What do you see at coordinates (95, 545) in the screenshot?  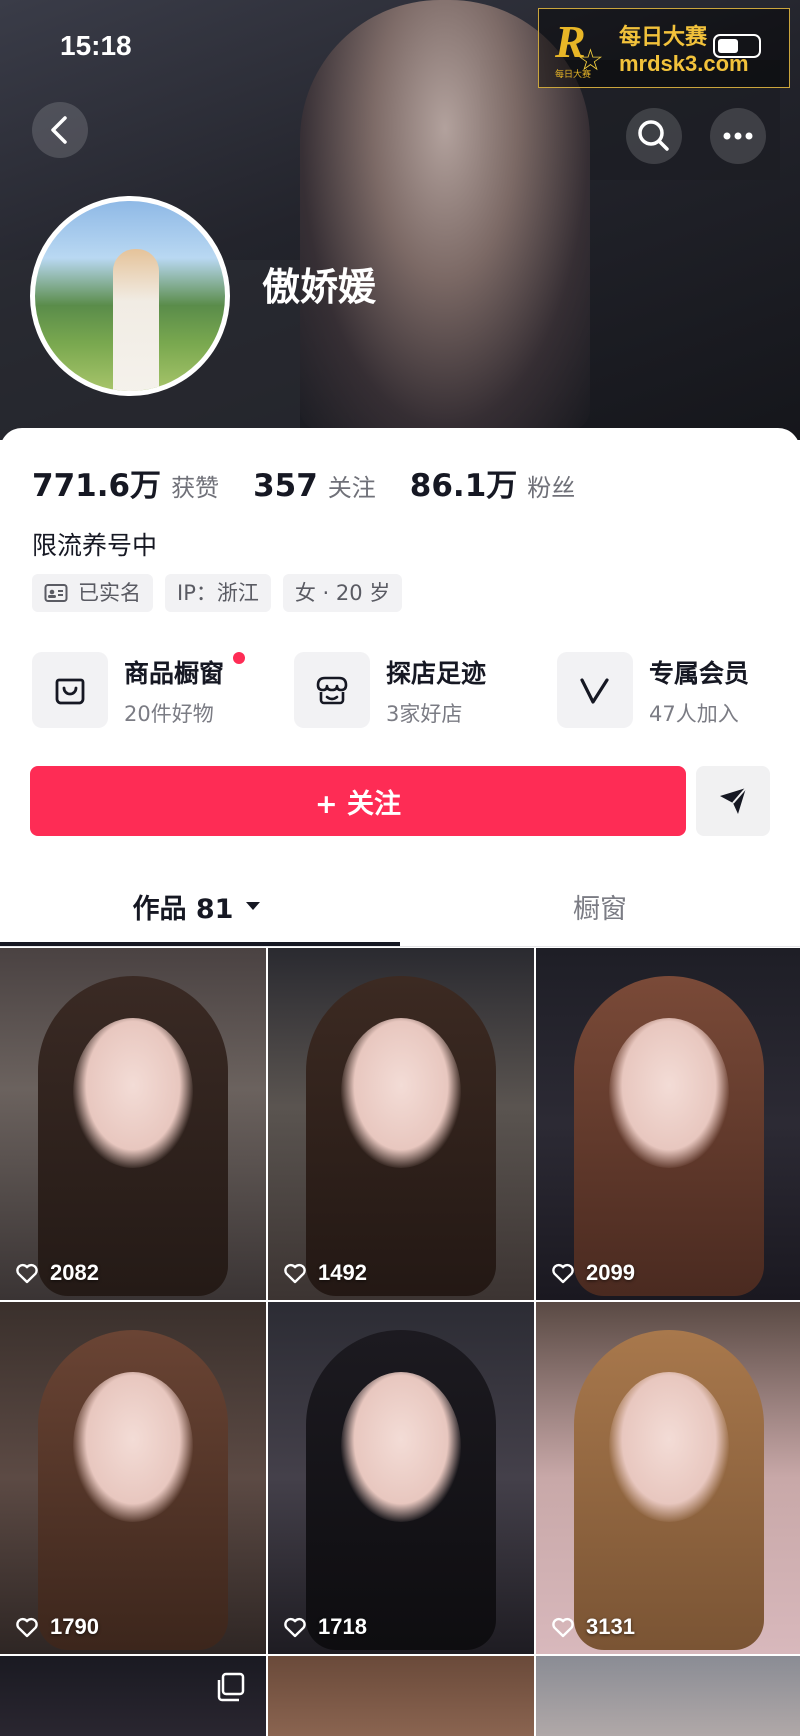 I see `profile-bio: 限流养号中` at bounding box center [95, 545].